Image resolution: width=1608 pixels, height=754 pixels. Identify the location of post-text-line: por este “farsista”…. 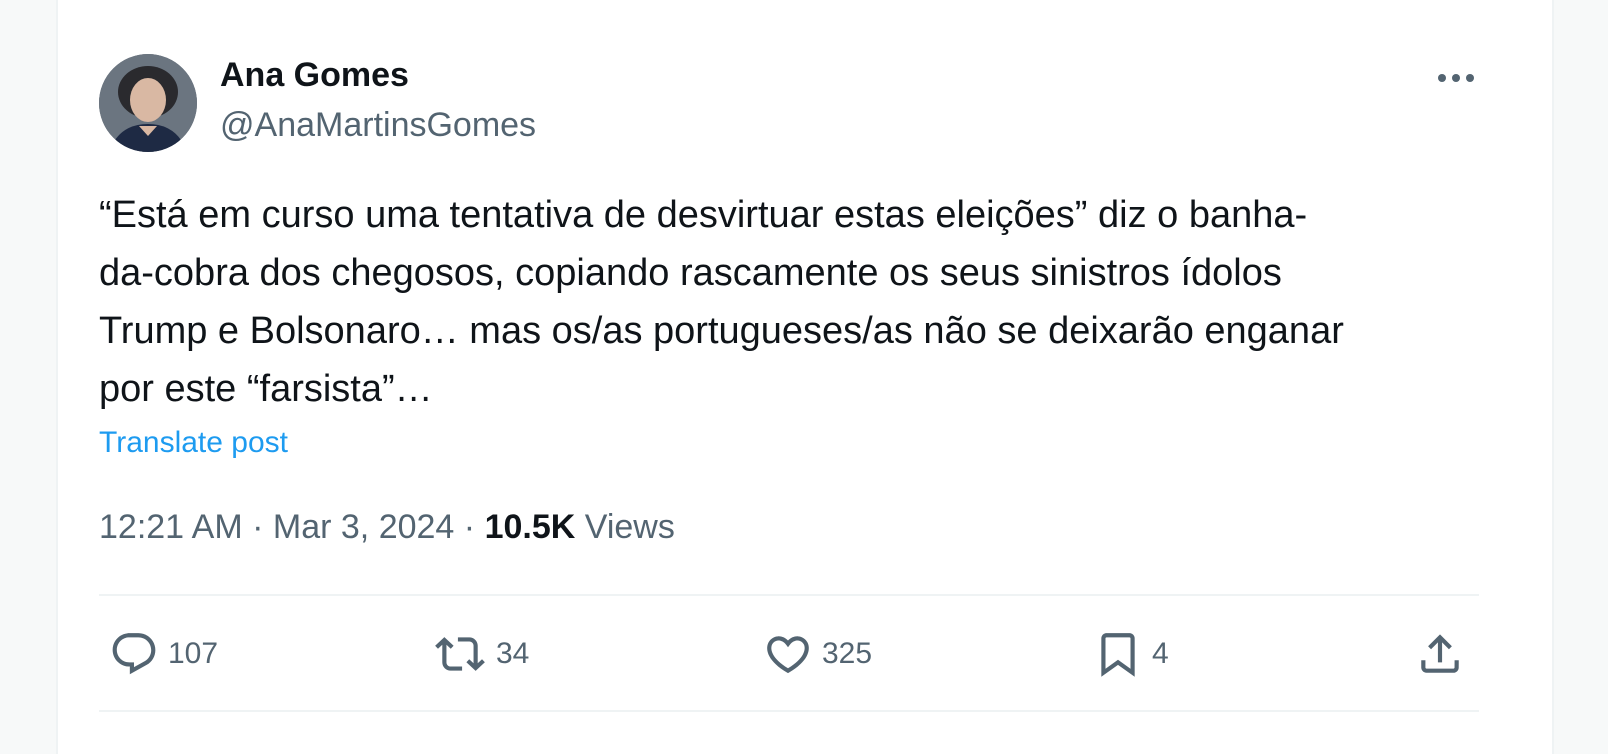
(266, 389).